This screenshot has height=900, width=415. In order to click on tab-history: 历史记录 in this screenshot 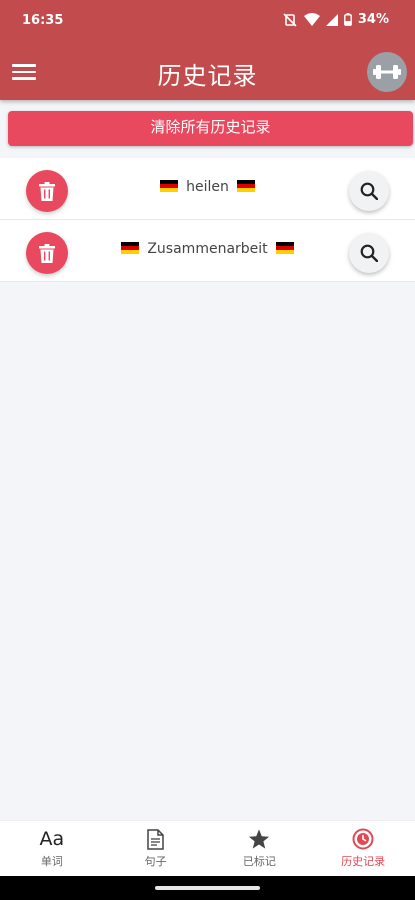, I will do `click(363, 848)`.